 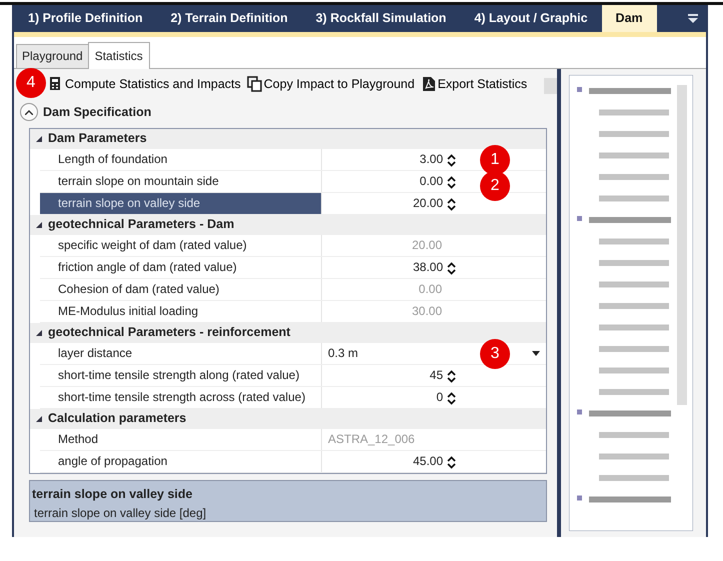 I want to click on property-name: ME-Modulus initial loading, so click(x=181, y=311).